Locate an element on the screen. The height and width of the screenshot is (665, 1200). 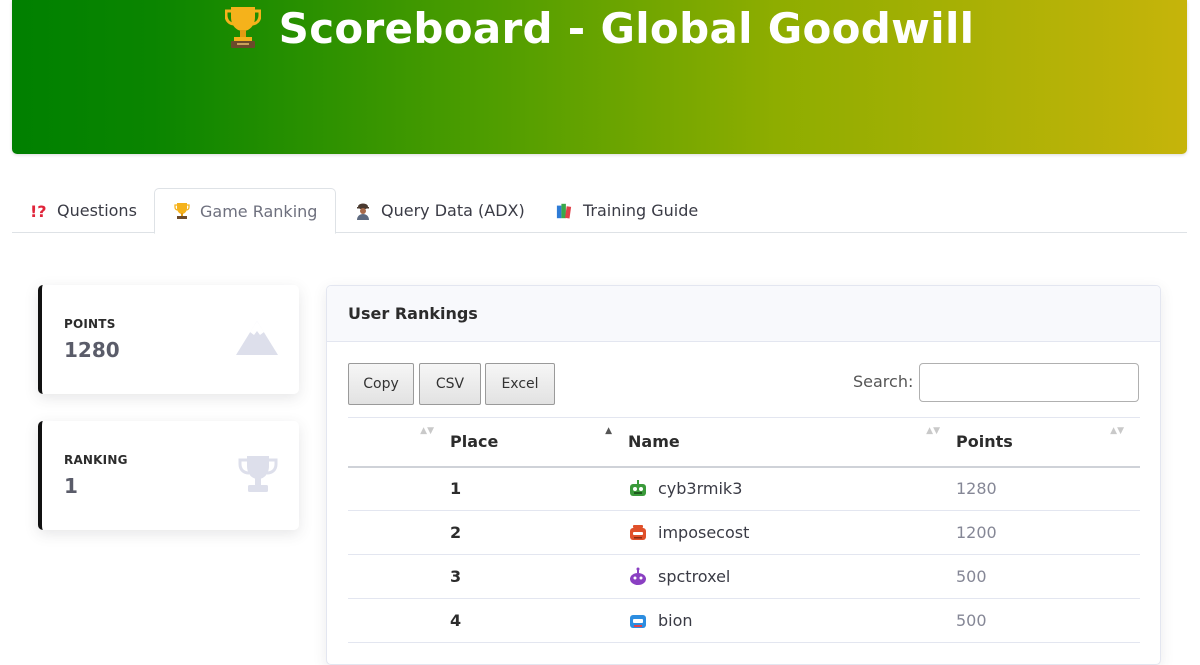
tab-questions: !? Questions is located at coordinates (83, 210).